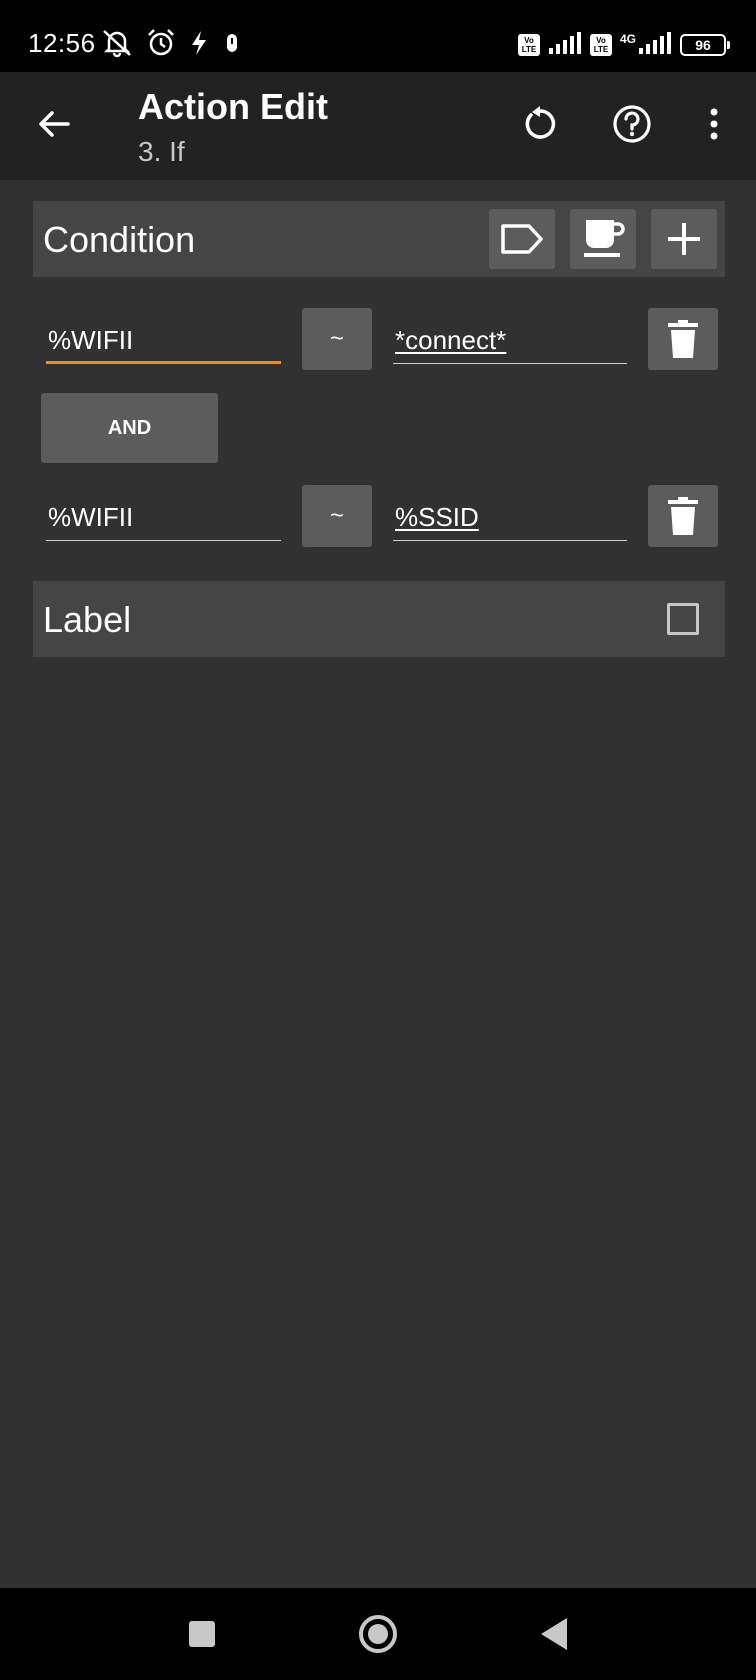 The height and width of the screenshot is (1680, 756). Describe the element at coordinates (62, 43) in the screenshot. I see `status-time: 12:56` at that location.